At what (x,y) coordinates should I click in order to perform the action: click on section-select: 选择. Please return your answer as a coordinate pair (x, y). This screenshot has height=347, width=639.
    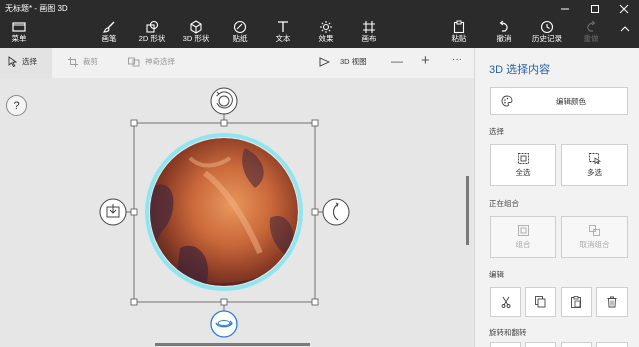
    Looking at the image, I should click on (496, 131).